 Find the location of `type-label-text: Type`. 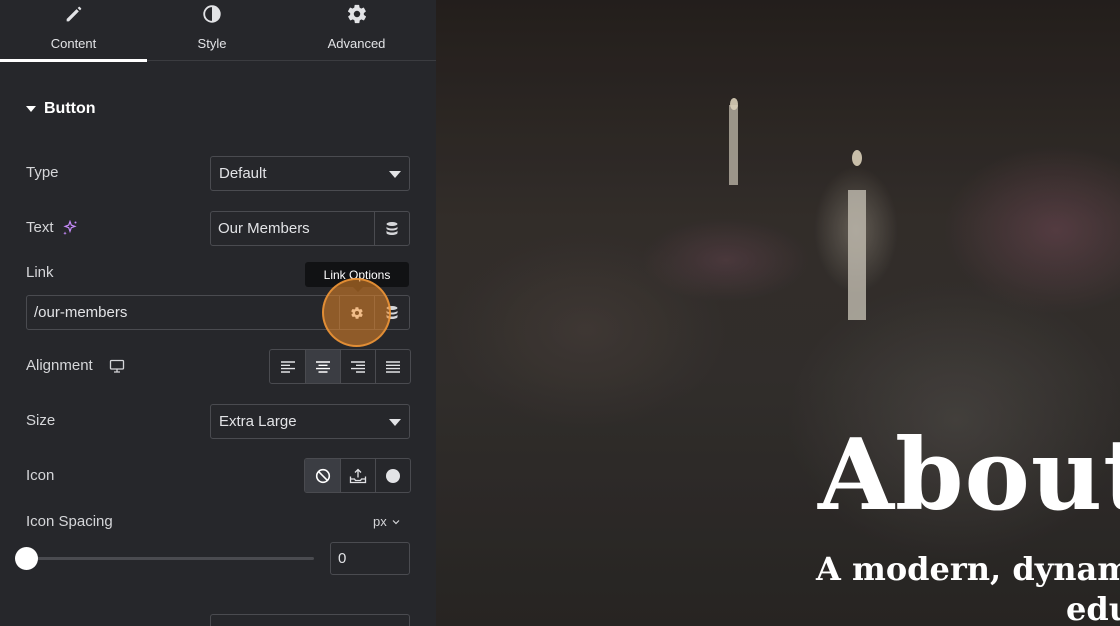

type-label-text: Type is located at coordinates (42, 172).